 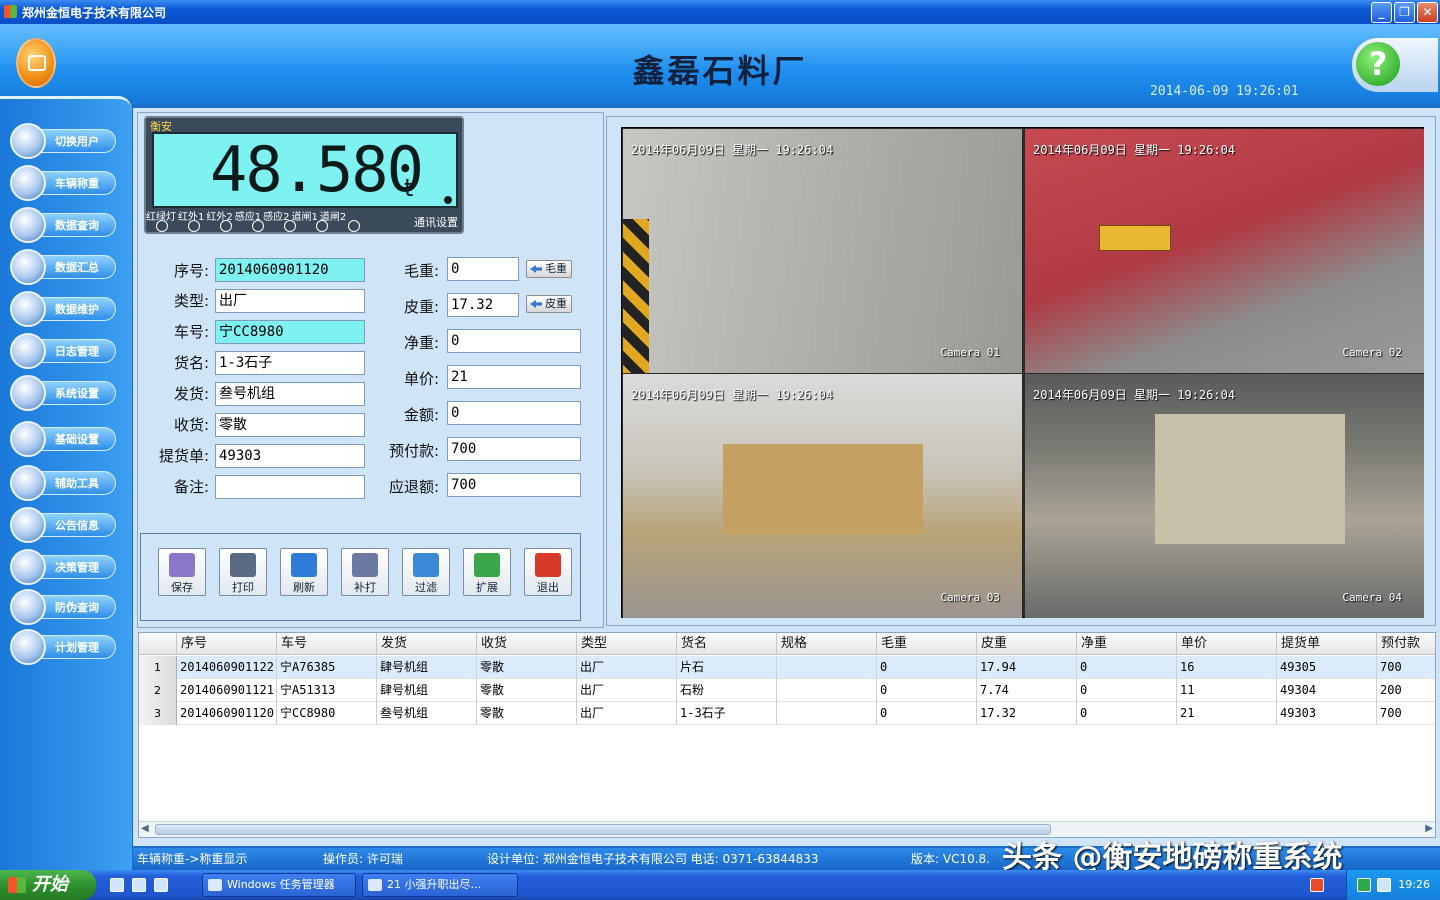 What do you see at coordinates (413, 487) in the screenshot?
I see `refund-label: 应退额:` at bounding box center [413, 487].